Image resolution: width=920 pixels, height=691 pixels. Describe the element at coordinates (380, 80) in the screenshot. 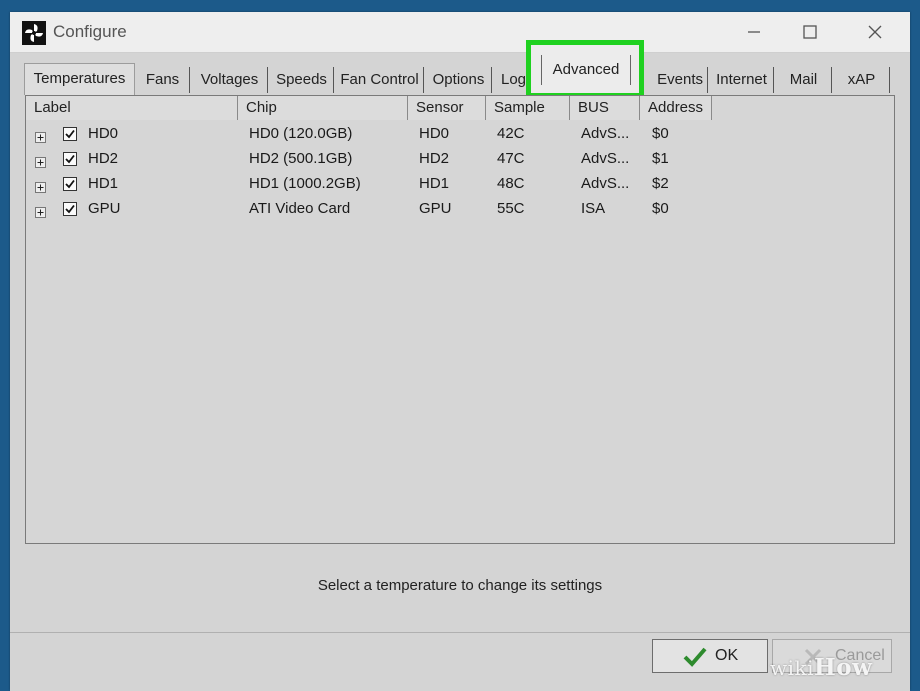

I see `tab-fan-control: Fan Control` at that location.